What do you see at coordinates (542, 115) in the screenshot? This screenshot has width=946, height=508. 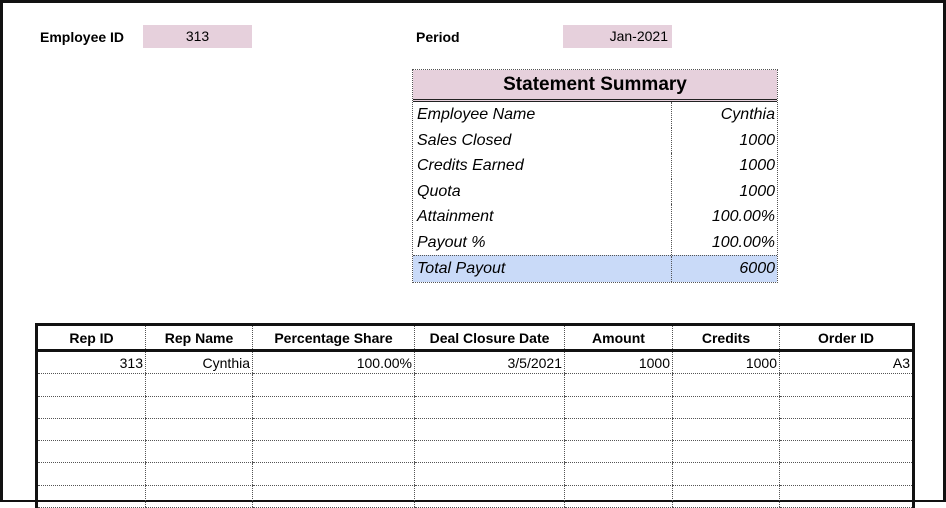 I see `summary-label: Employee Name` at bounding box center [542, 115].